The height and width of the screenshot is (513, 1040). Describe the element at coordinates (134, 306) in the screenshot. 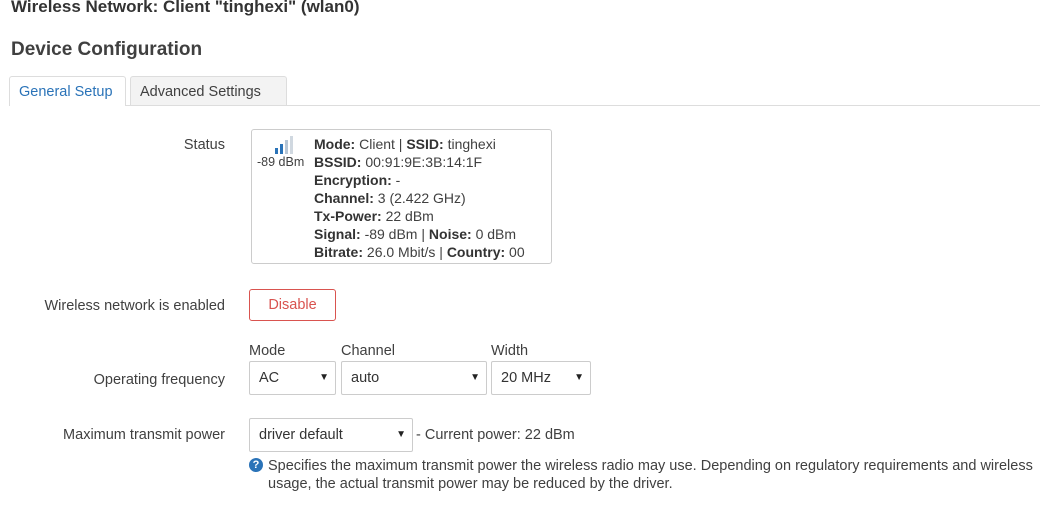

I see `wireless-enabled-label: Wireless network is enabled` at that location.